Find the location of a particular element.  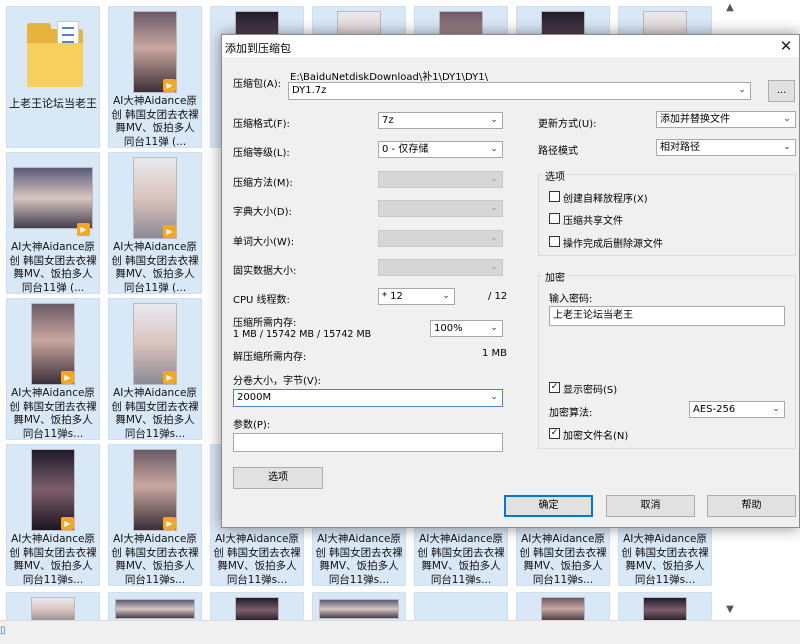

cpu-threads-label: CPU 线程数: is located at coordinates (261, 300).